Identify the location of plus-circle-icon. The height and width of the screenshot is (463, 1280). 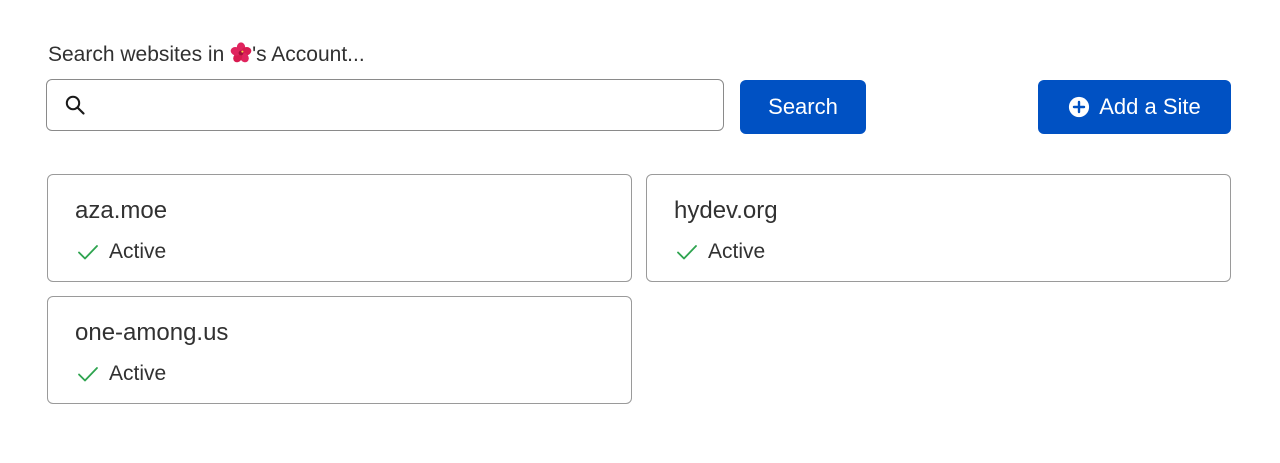
(1079, 107).